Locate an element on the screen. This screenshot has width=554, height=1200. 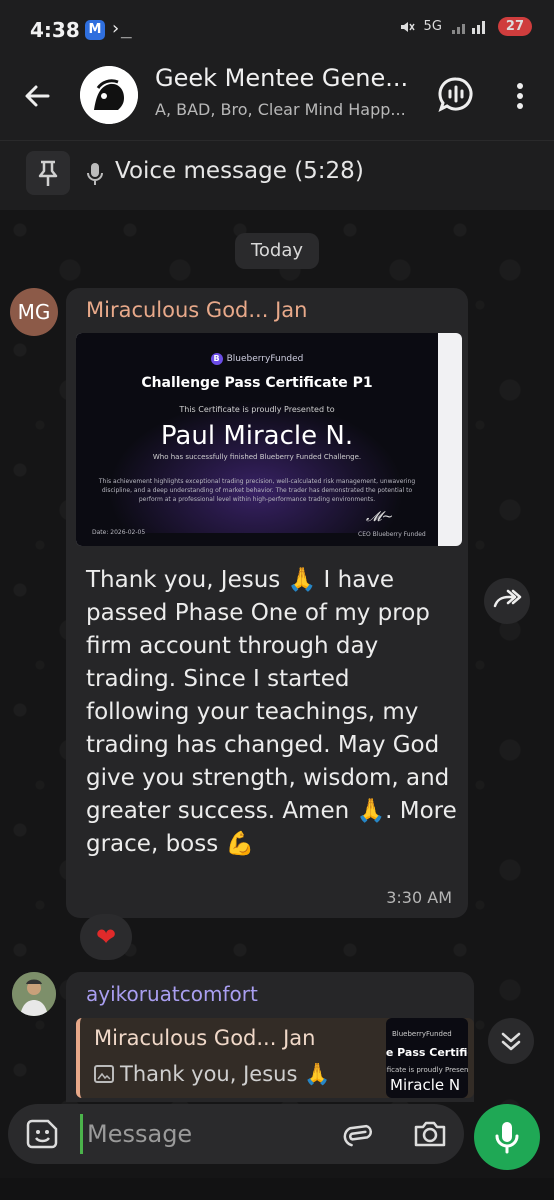
sender-avatar is located at coordinates (34, 994).